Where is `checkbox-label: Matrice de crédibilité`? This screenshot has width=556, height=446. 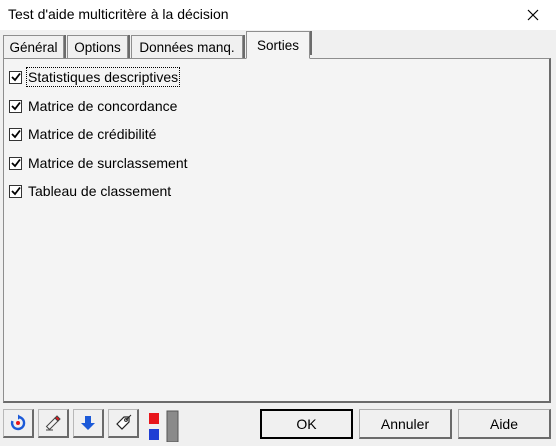 checkbox-label: Matrice de crédibilité is located at coordinates (92, 134).